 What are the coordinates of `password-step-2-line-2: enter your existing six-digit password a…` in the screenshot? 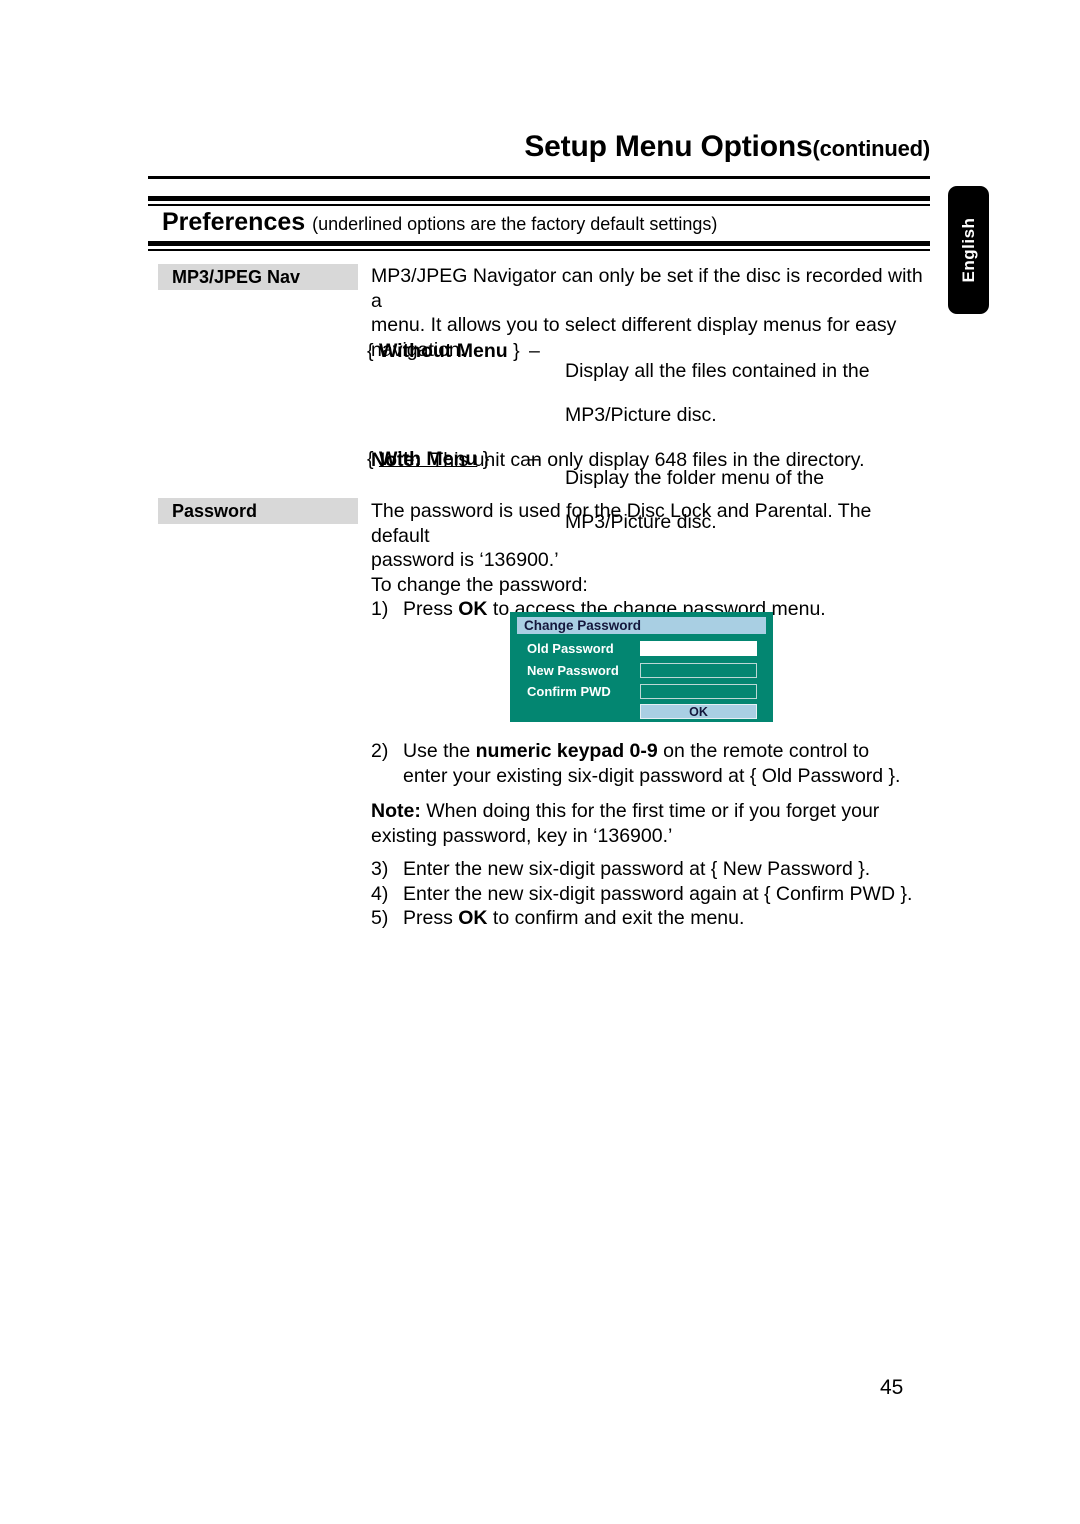 It's located at (652, 775).